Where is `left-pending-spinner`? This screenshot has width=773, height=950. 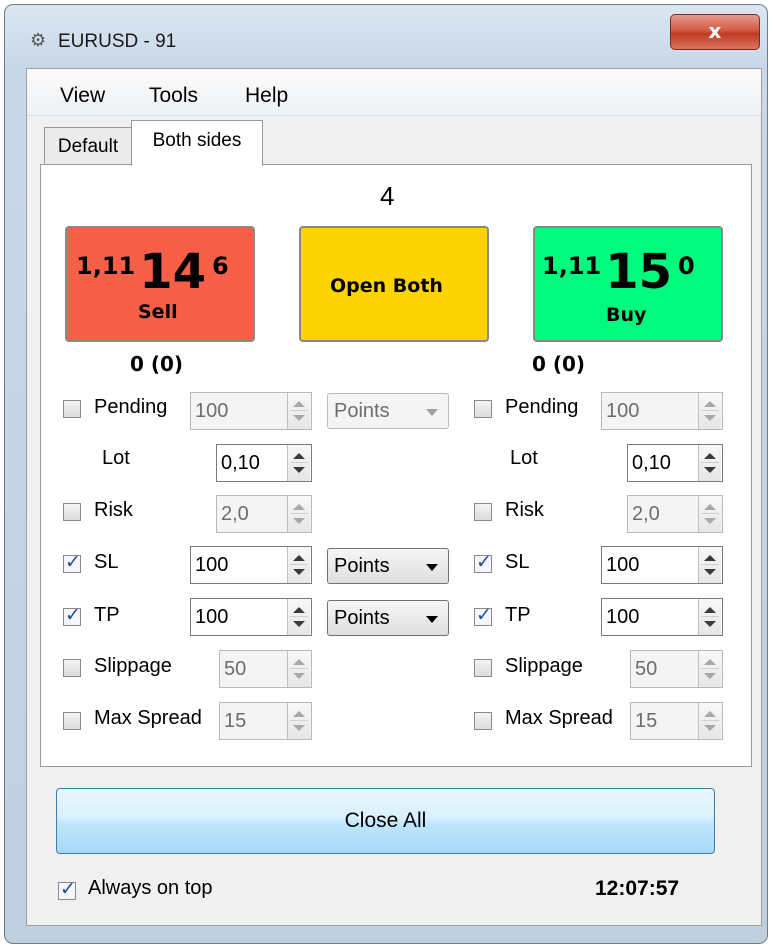
left-pending-spinner is located at coordinates (298, 411).